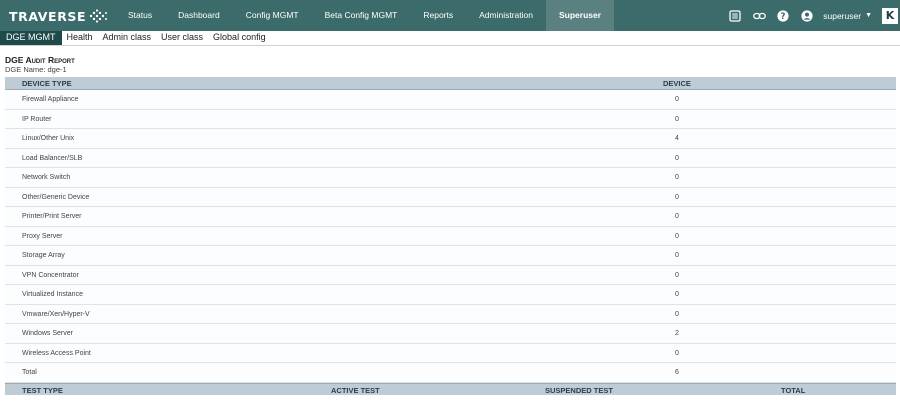 This screenshot has height=402, width=900. Describe the element at coordinates (46, 177) in the screenshot. I see `device-type-cell: Network Switch` at that location.